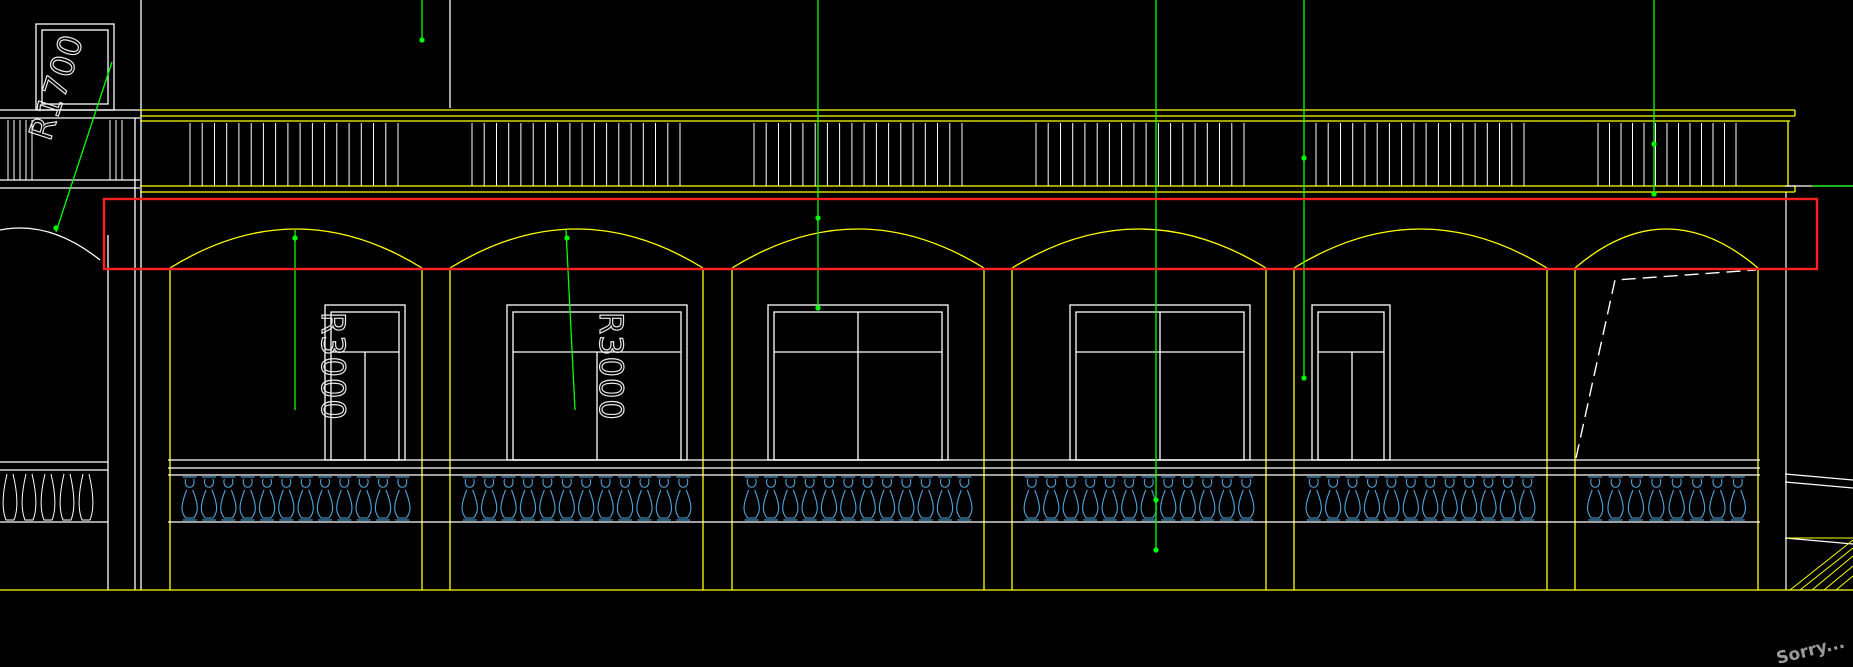 Image resolution: width=1853 pixels, height=667 pixels. What do you see at coordinates (56, 86) in the screenshot?
I see `radius-label-r1700: R1700` at bounding box center [56, 86].